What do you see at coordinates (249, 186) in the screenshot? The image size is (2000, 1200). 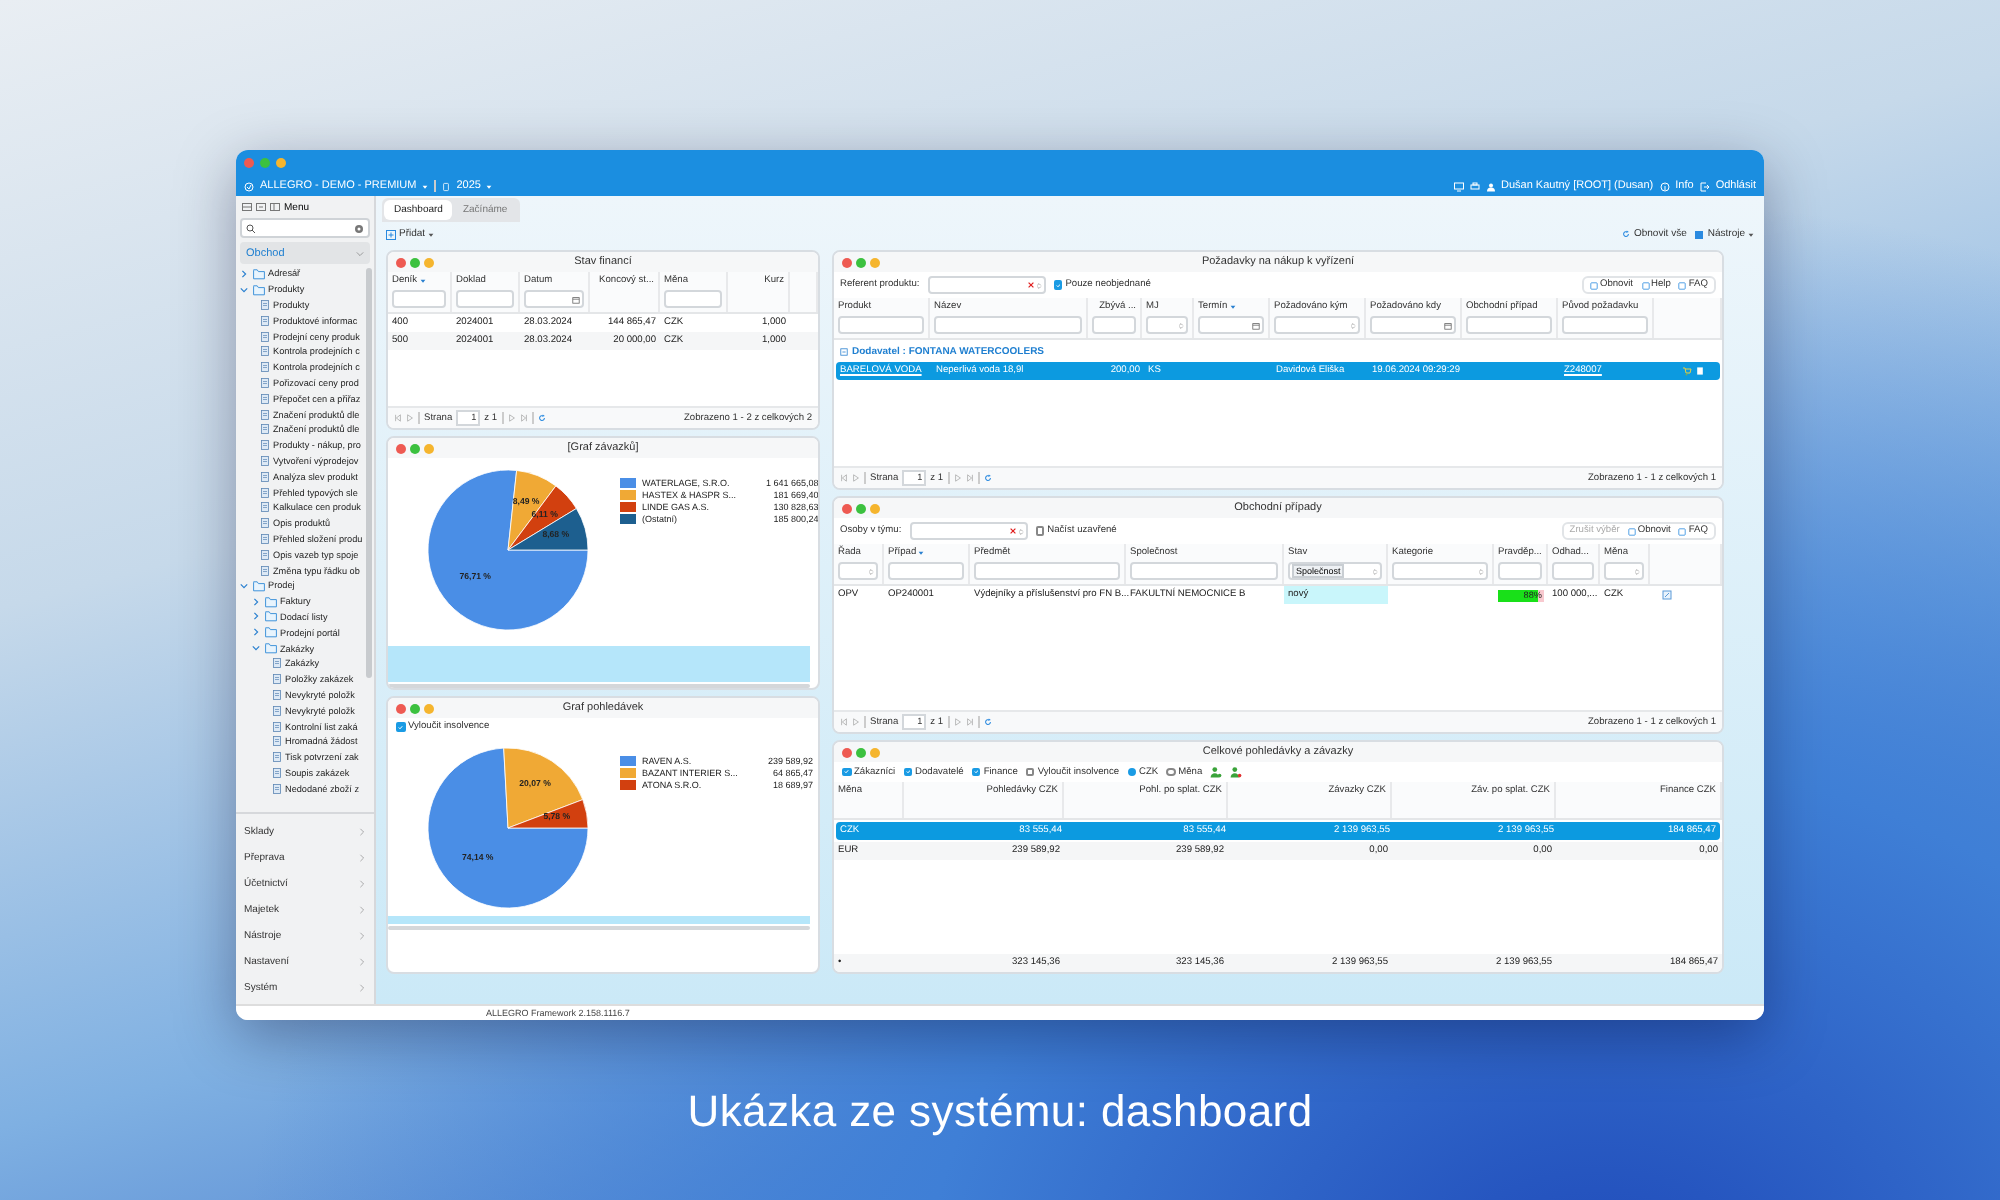 I see `logo-icon` at bounding box center [249, 186].